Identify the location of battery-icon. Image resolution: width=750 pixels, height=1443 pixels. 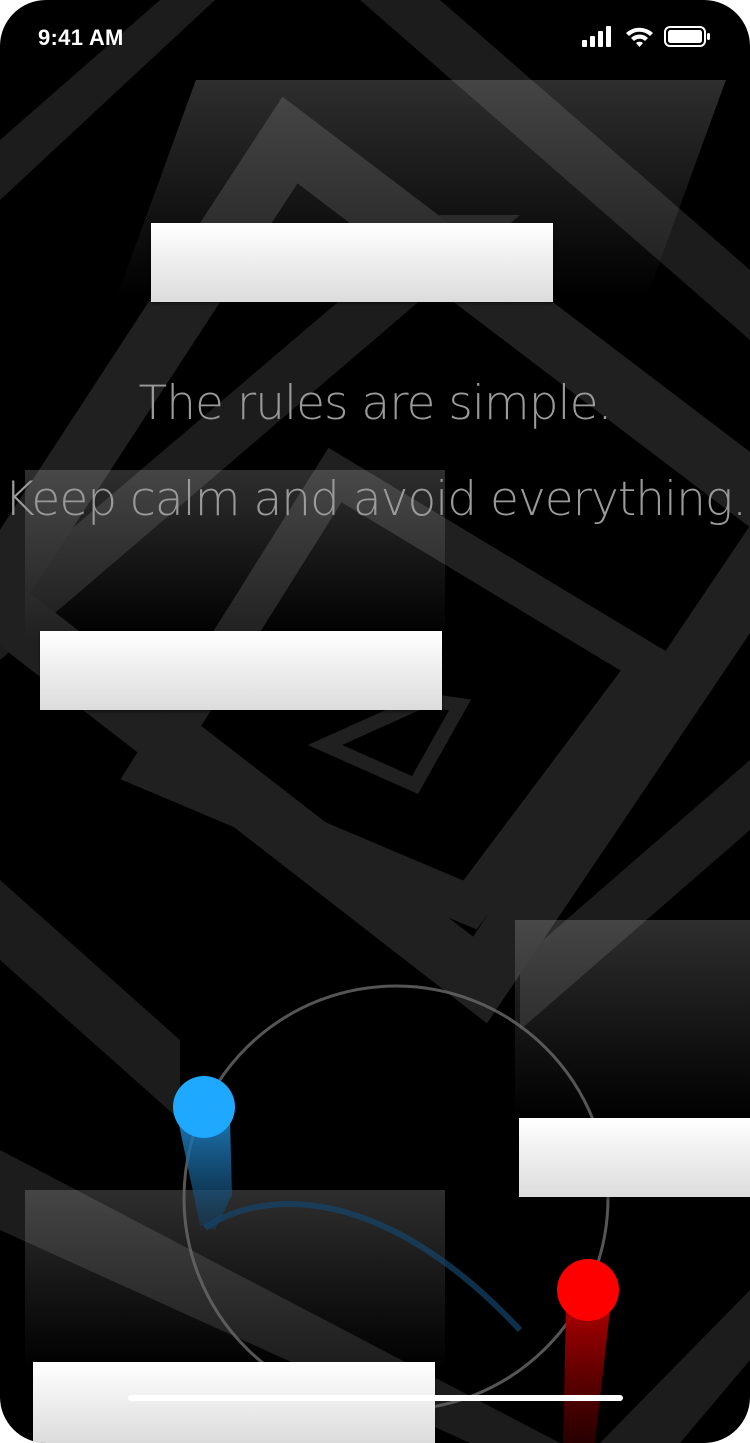
(687, 36).